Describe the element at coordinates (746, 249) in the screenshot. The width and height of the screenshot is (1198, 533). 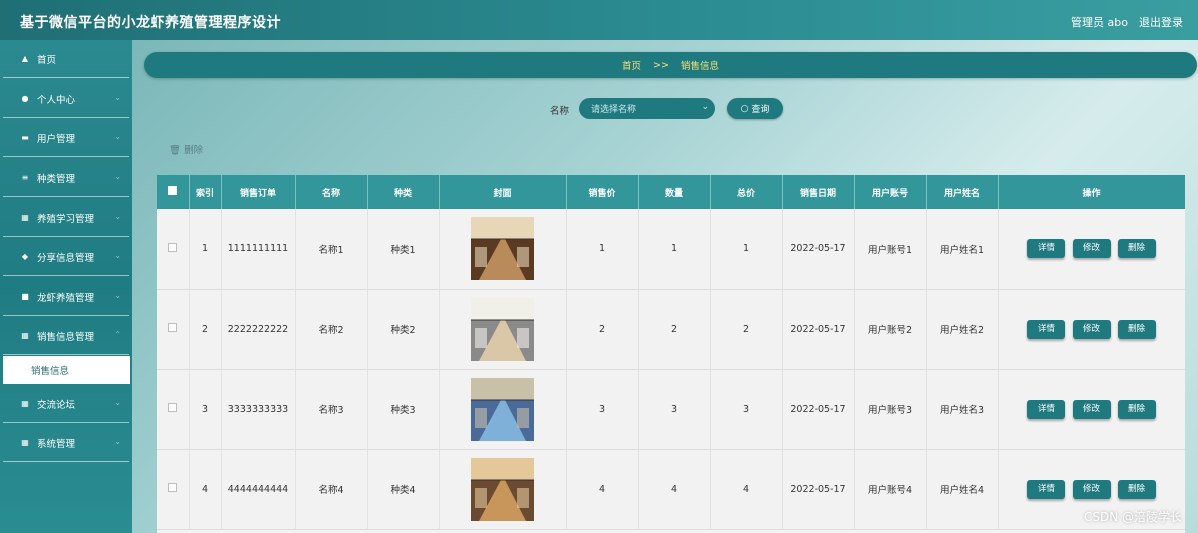
I see `cell-total: 1` at that location.